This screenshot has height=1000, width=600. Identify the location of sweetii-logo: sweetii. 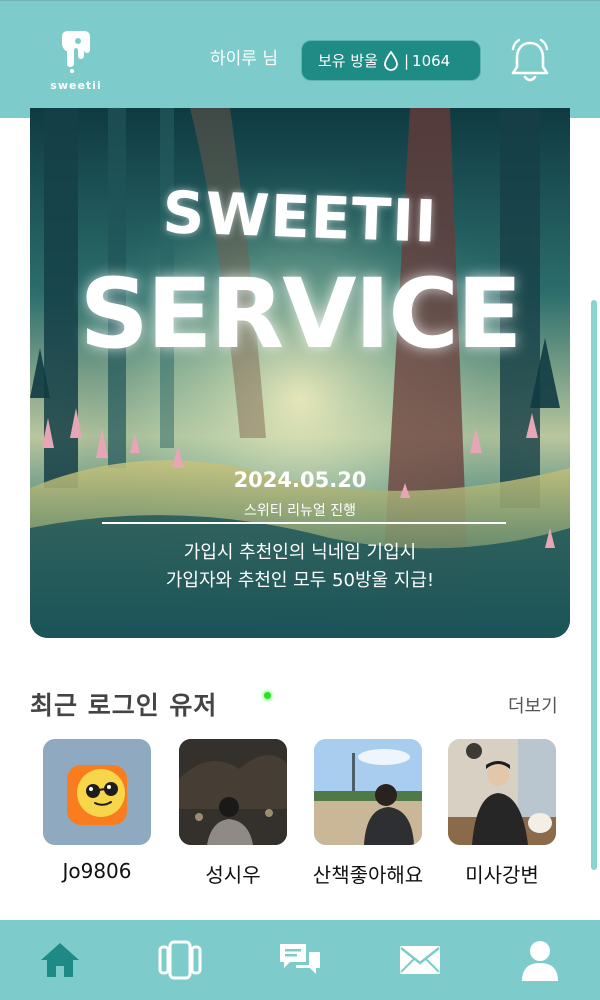
(76, 62).